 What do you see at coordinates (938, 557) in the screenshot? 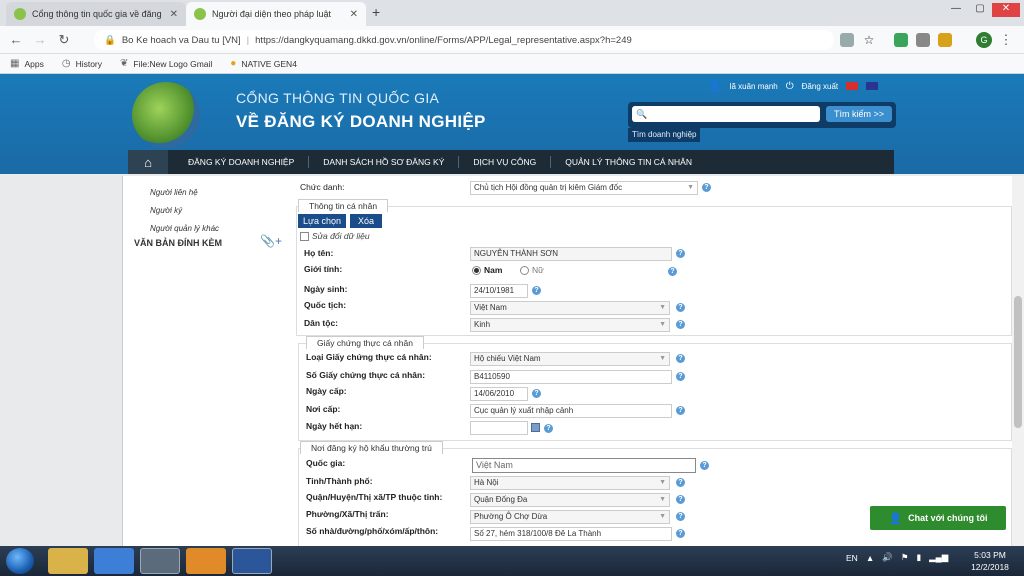
I see `network-icon: ▂▄▆` at bounding box center [938, 557].